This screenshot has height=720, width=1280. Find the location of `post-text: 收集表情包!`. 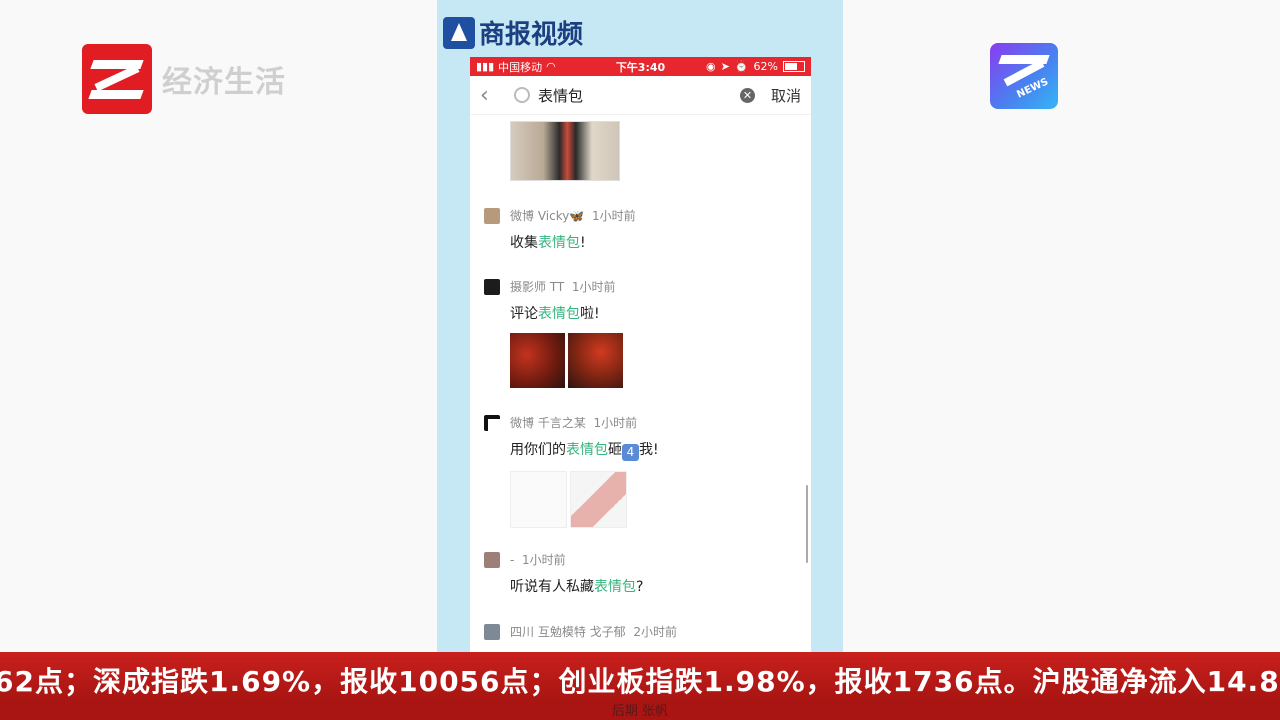

post-text: 收集表情包! is located at coordinates (548, 243).